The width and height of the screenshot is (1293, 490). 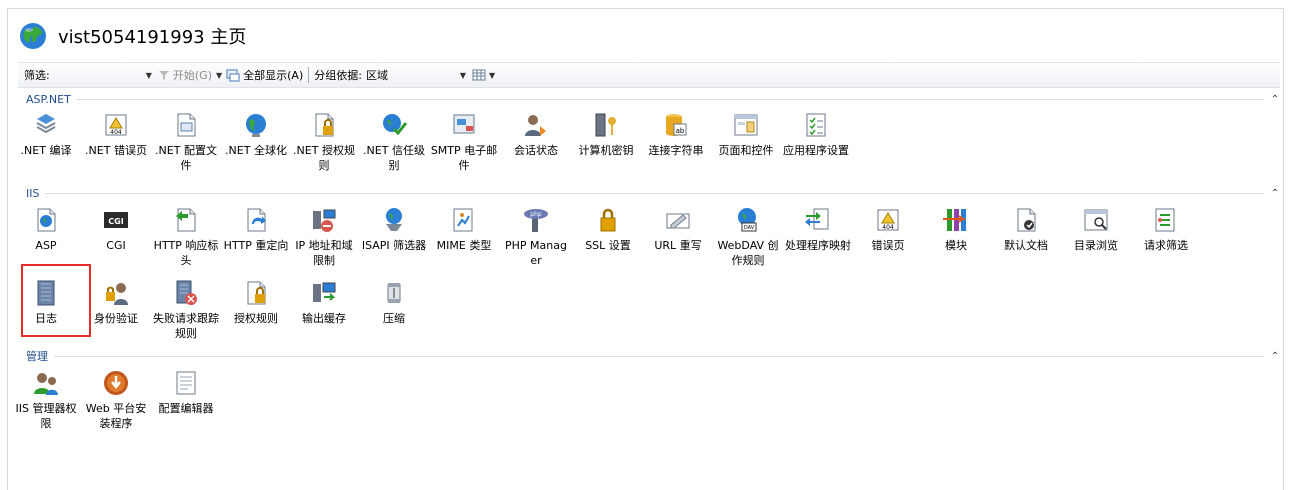 What do you see at coordinates (186, 383) in the screenshot?
I see `config-editor-icon` at bounding box center [186, 383].